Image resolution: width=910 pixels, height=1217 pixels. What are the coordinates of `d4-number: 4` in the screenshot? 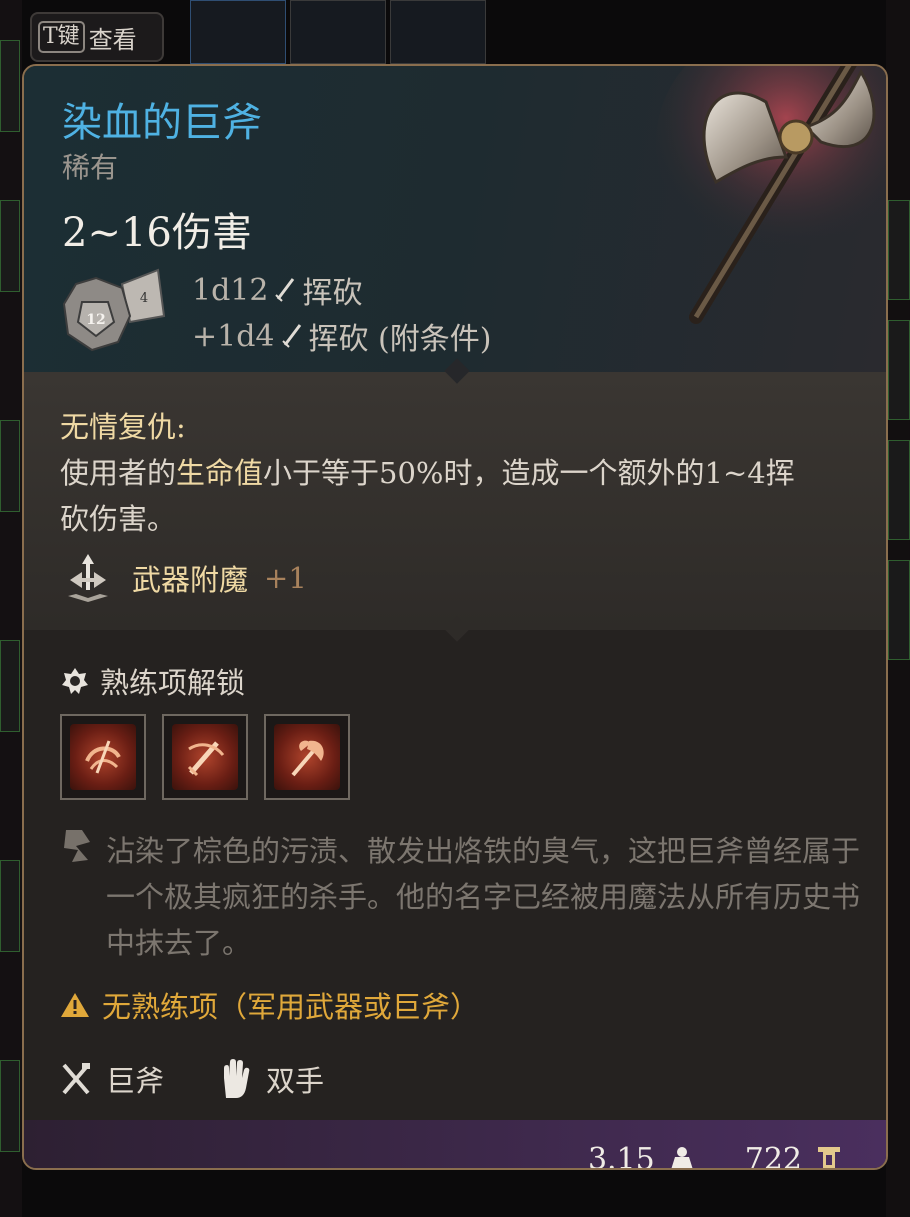 It's located at (144, 298).